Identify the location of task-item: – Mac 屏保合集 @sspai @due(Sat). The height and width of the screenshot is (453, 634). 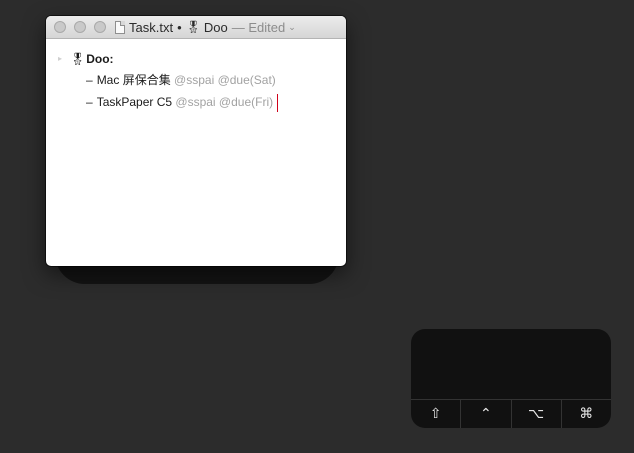
(216, 80).